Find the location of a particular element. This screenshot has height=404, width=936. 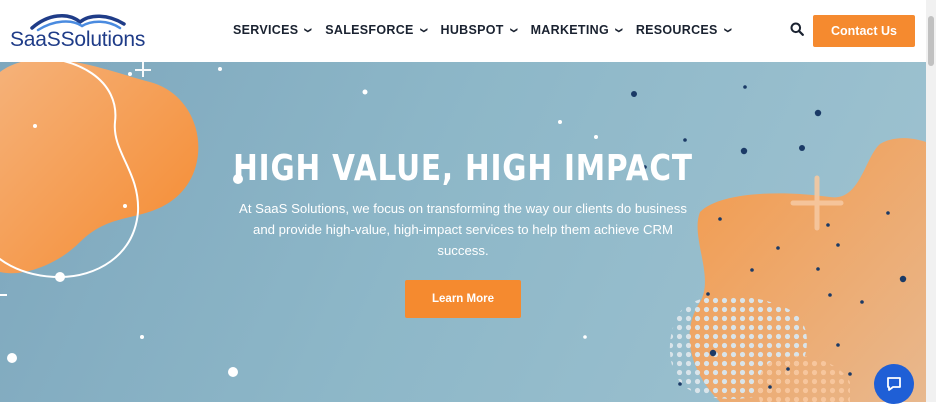

scrollbar-thumb is located at coordinates (931, 41).